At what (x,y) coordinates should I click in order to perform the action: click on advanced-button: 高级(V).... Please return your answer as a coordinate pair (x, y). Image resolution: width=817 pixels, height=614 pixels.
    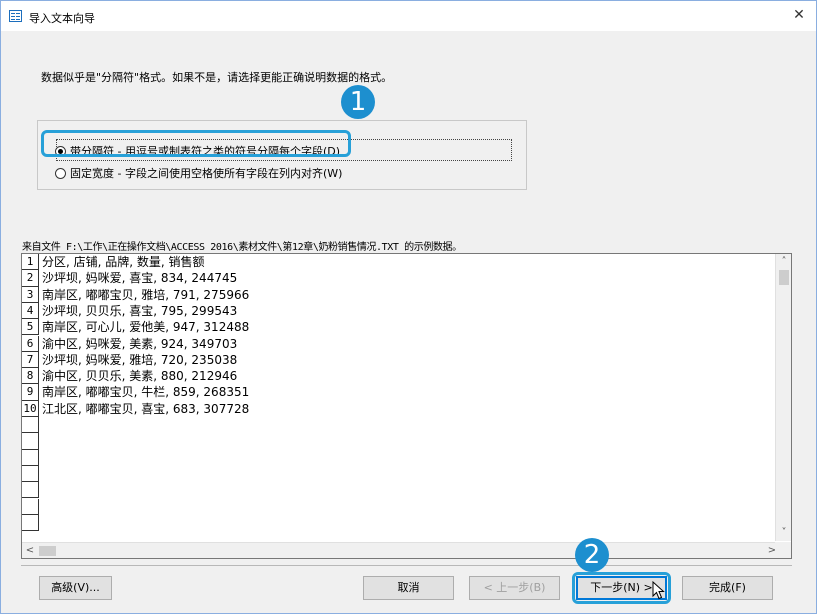
    Looking at the image, I should click on (75, 588).